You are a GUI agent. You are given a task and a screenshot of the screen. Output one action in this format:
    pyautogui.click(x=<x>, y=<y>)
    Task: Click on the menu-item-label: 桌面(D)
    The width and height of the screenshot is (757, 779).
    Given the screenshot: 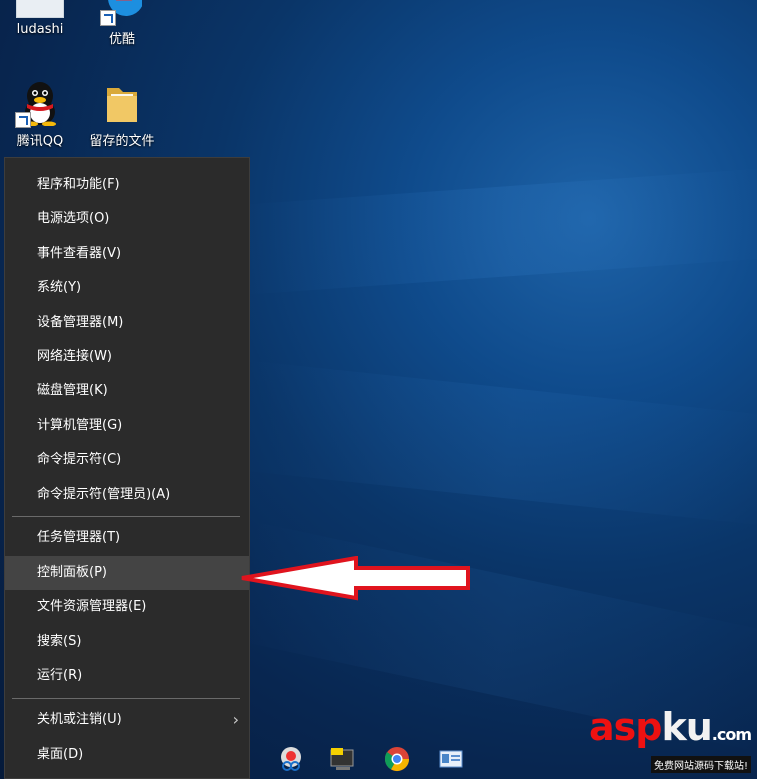 What is the action you would take?
    pyautogui.click(x=60, y=754)
    